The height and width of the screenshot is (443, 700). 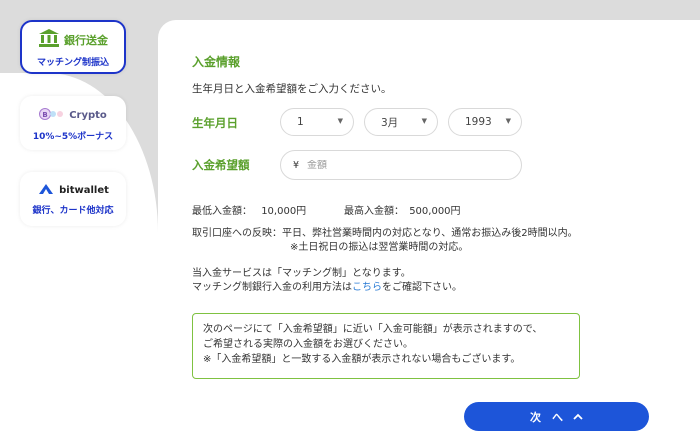 I want to click on method-bitwallet-subtitle: 銀行、カード他対応, so click(x=73, y=211).